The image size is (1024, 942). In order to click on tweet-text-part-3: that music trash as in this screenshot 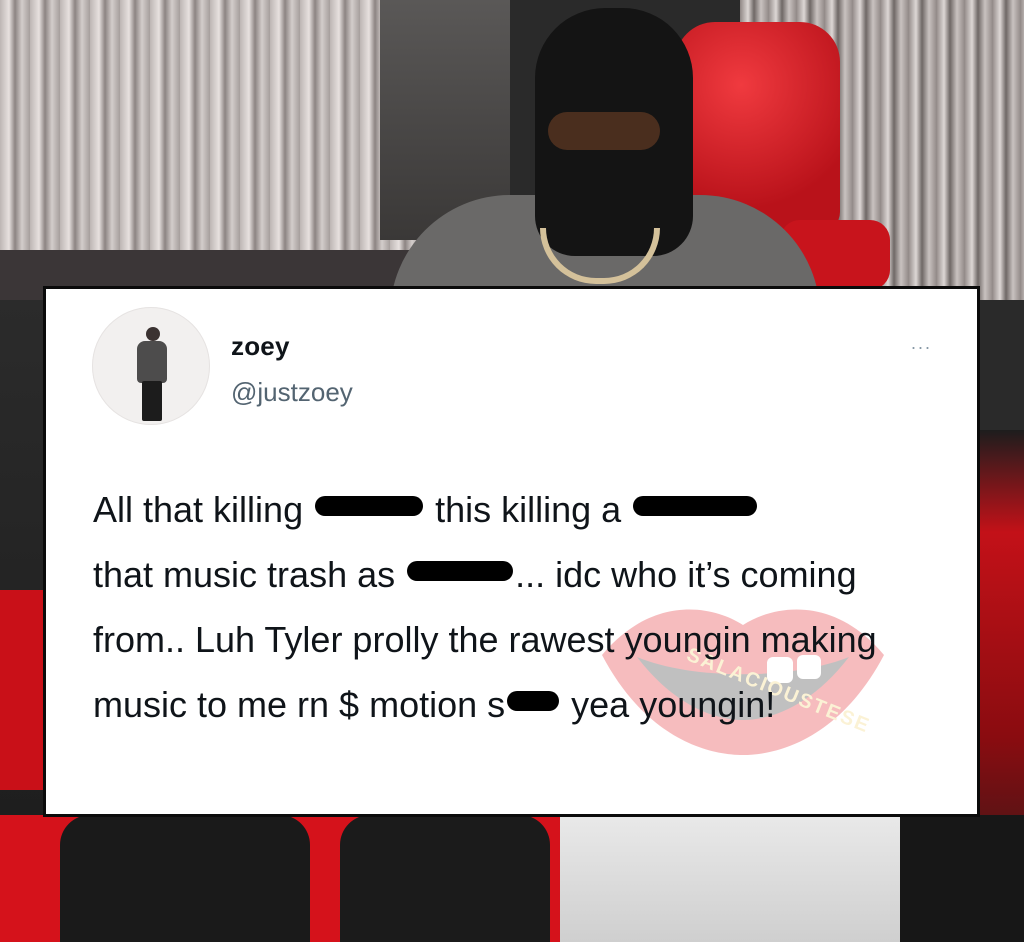, I will do `click(249, 574)`.